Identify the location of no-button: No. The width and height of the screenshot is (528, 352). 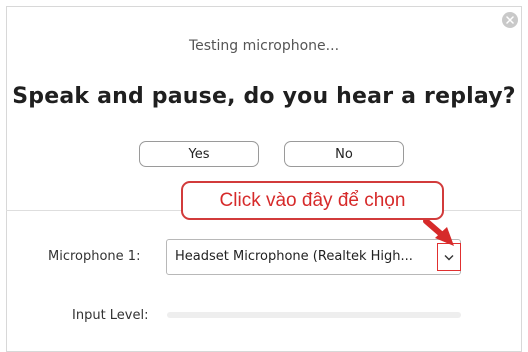
(344, 154).